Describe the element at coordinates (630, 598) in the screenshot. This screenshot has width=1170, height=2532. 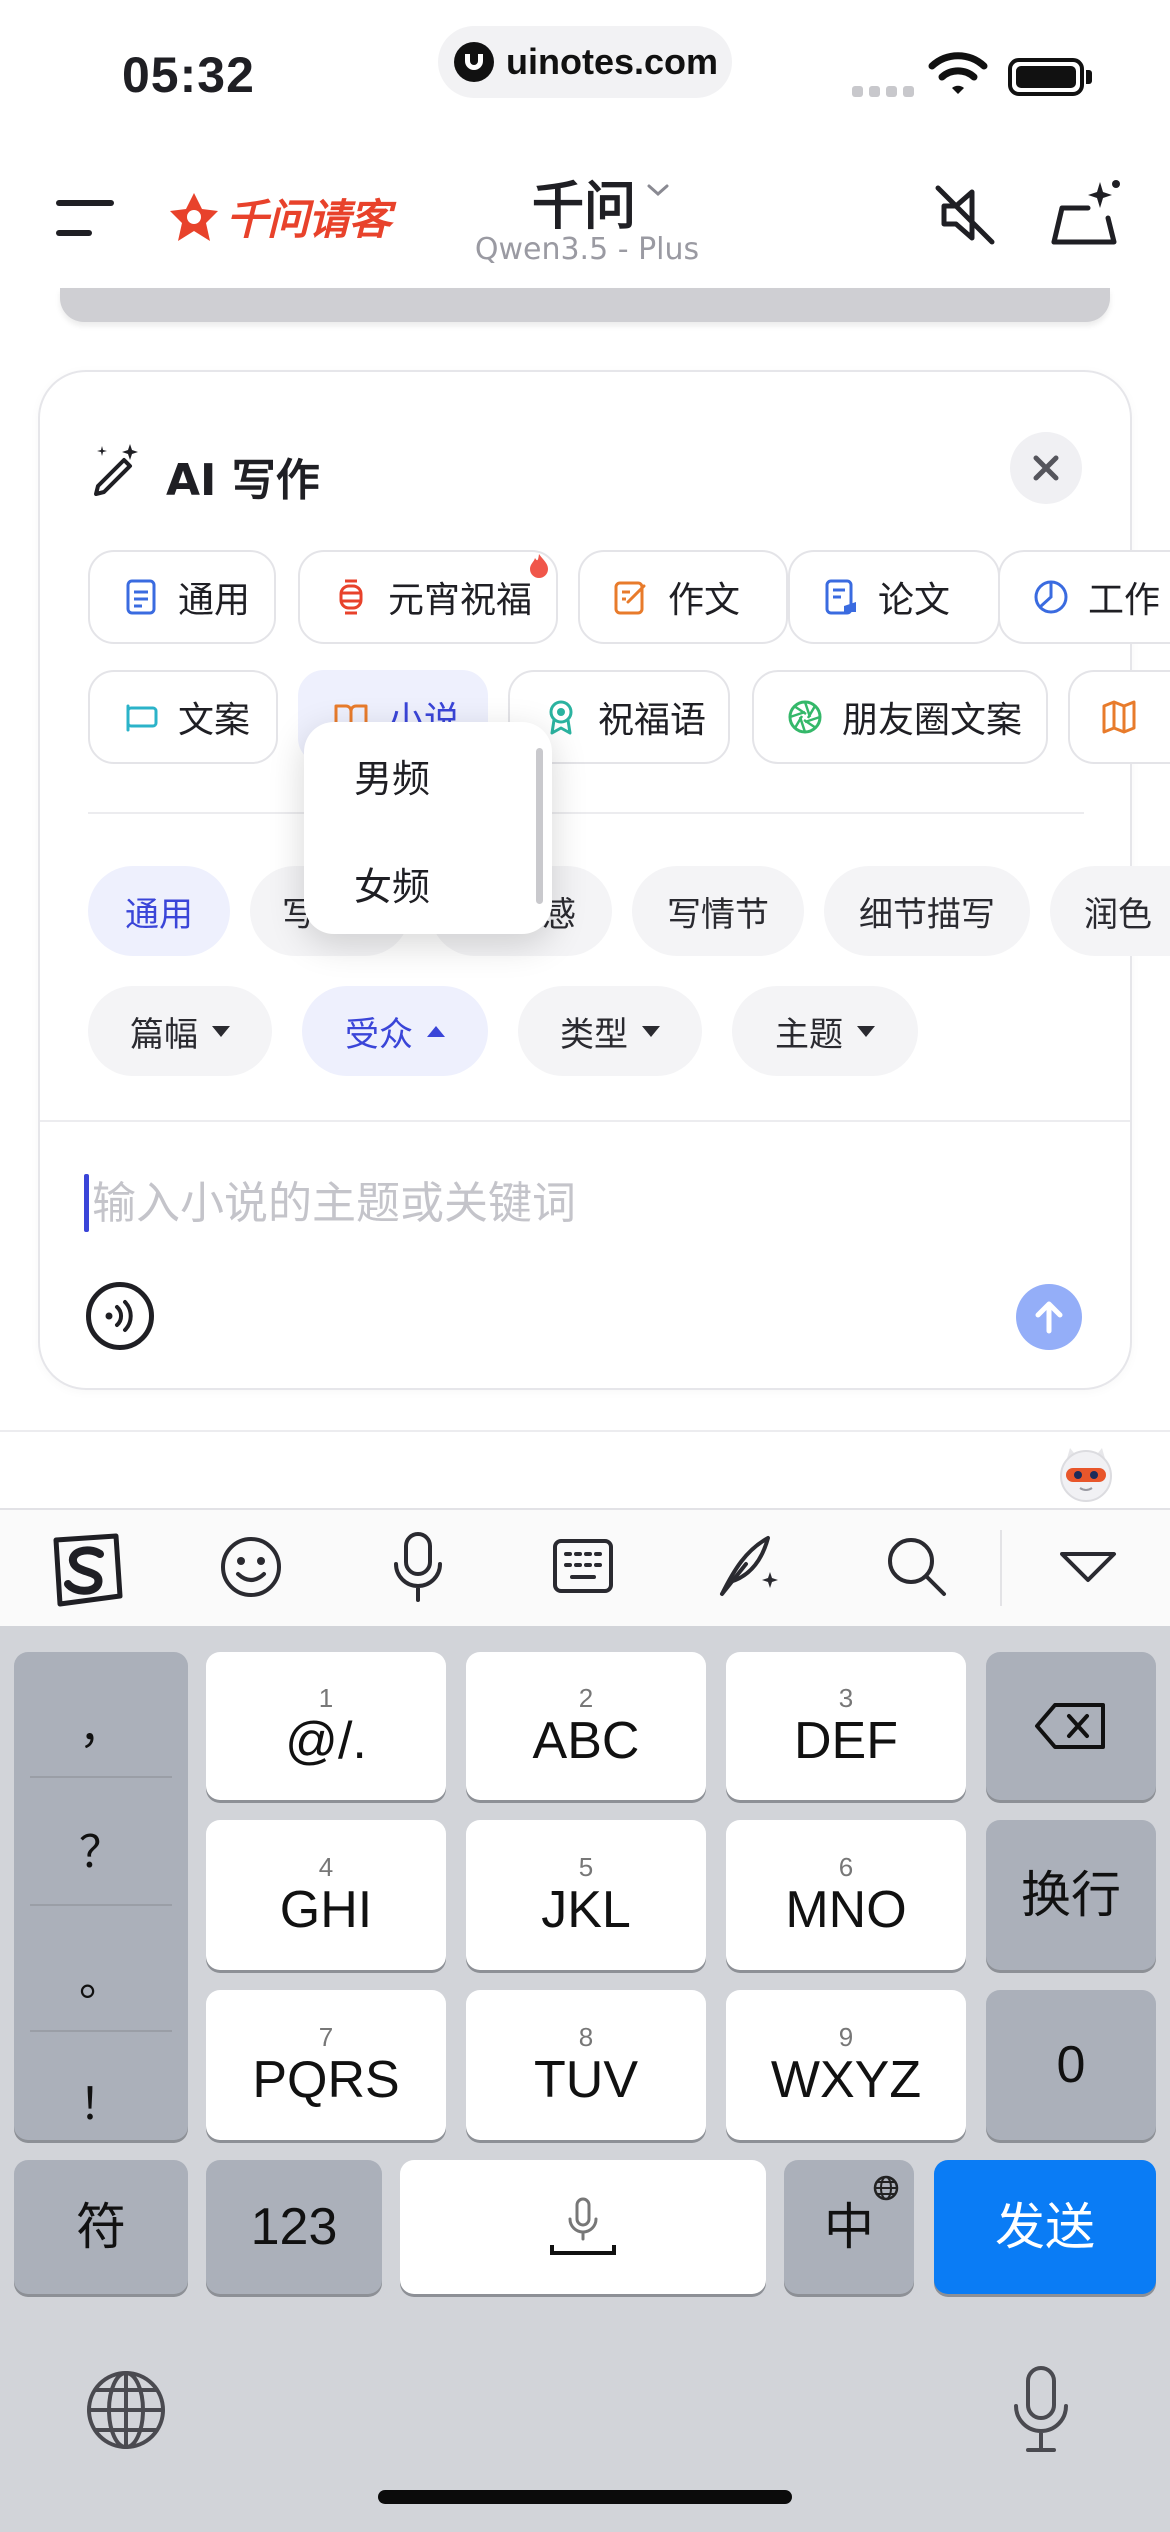
I see `edit-note-icon` at that location.